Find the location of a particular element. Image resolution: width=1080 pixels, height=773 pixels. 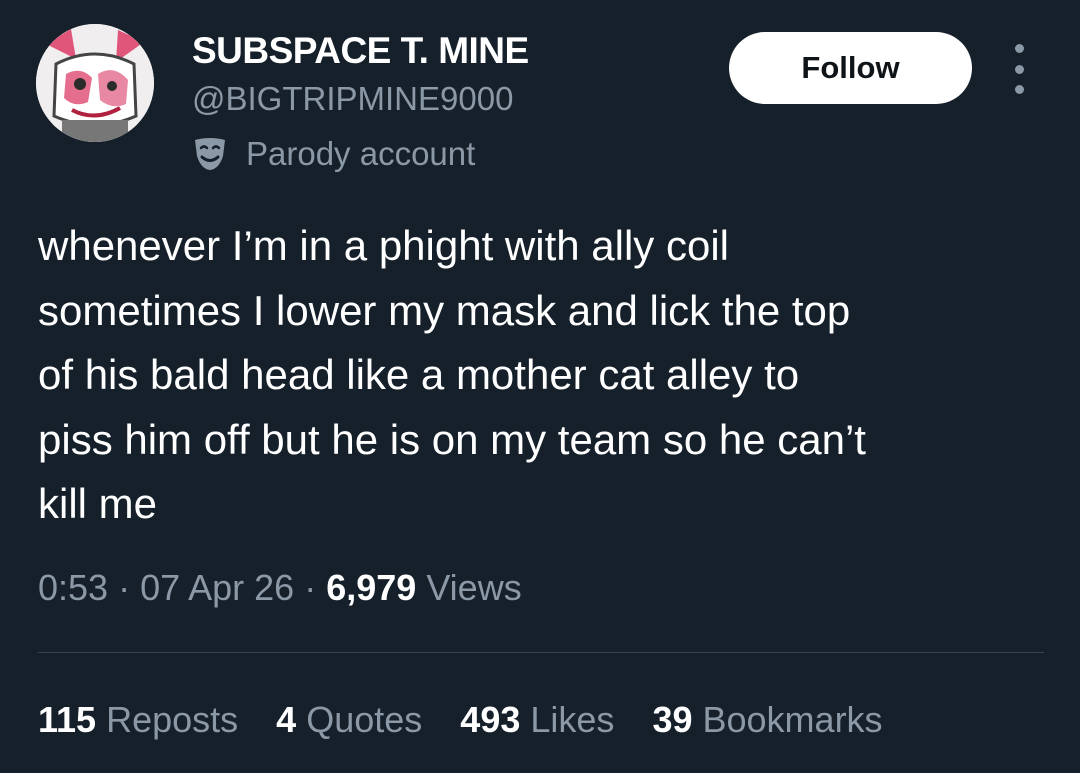

views-label: Views is located at coordinates (474, 587).